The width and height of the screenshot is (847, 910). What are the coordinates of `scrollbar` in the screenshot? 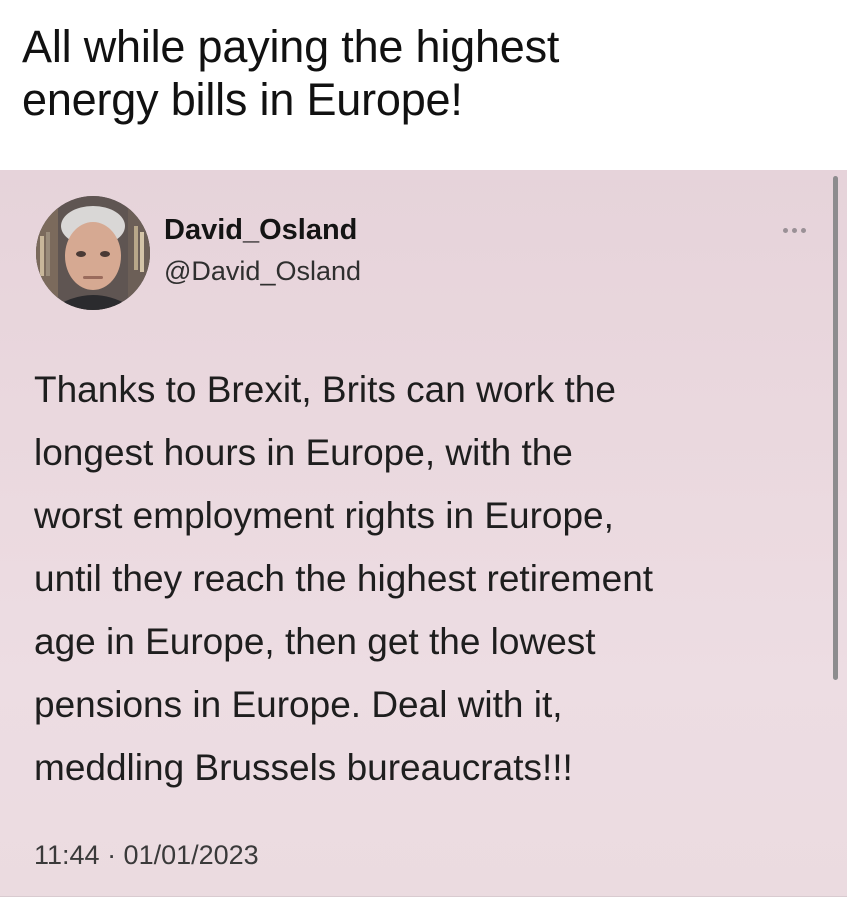 It's located at (835, 428).